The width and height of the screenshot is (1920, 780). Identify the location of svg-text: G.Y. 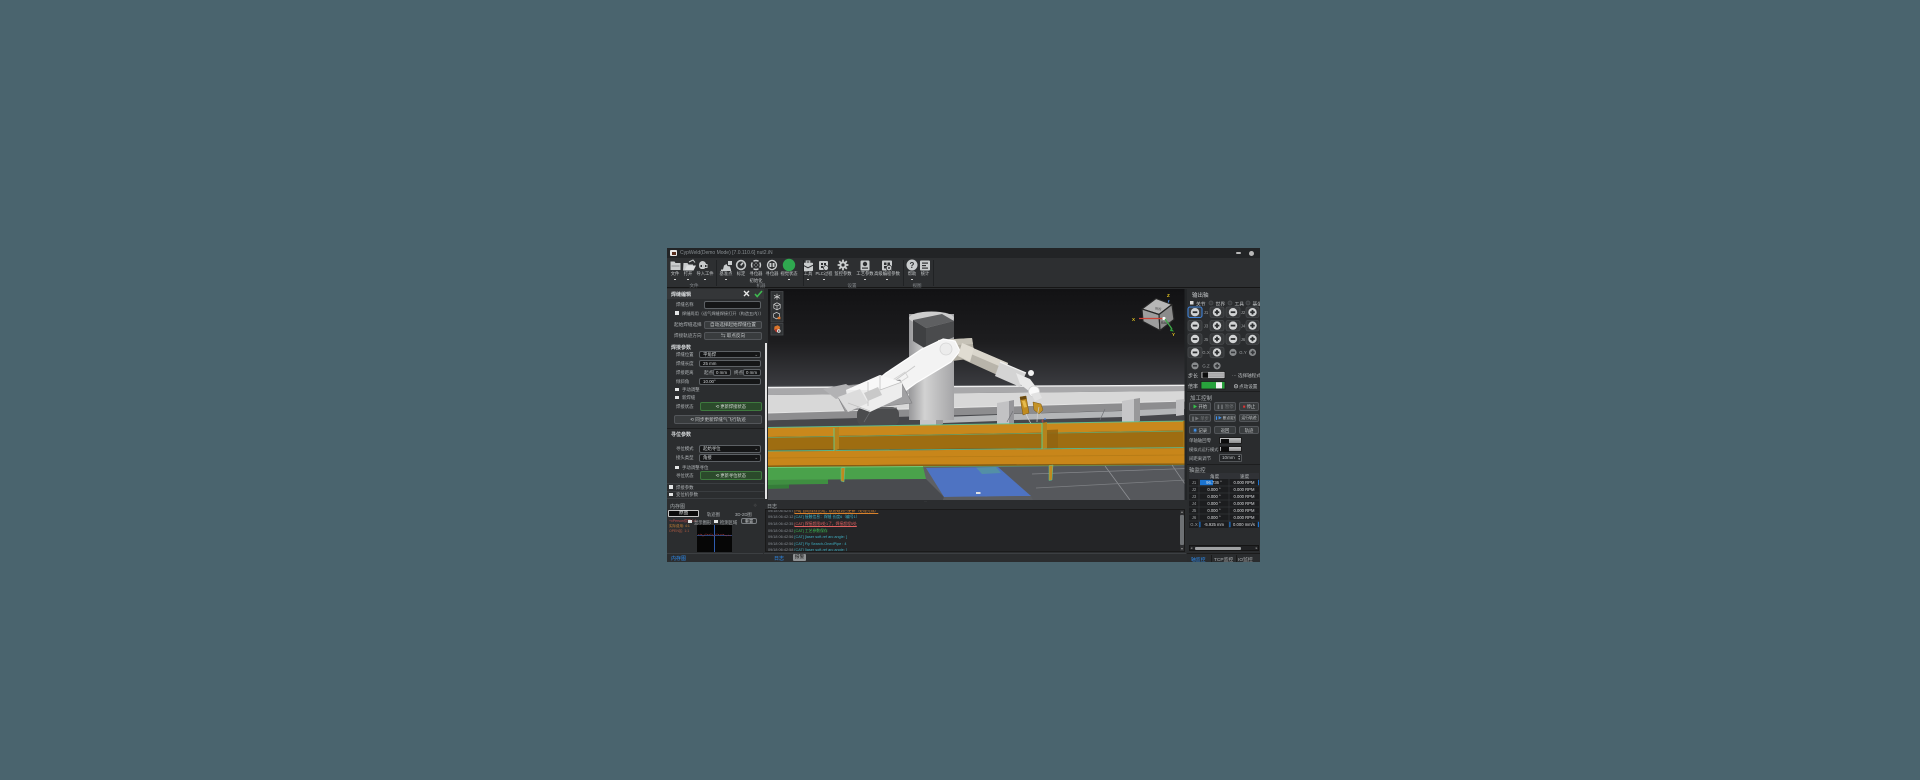
(1243, 352).